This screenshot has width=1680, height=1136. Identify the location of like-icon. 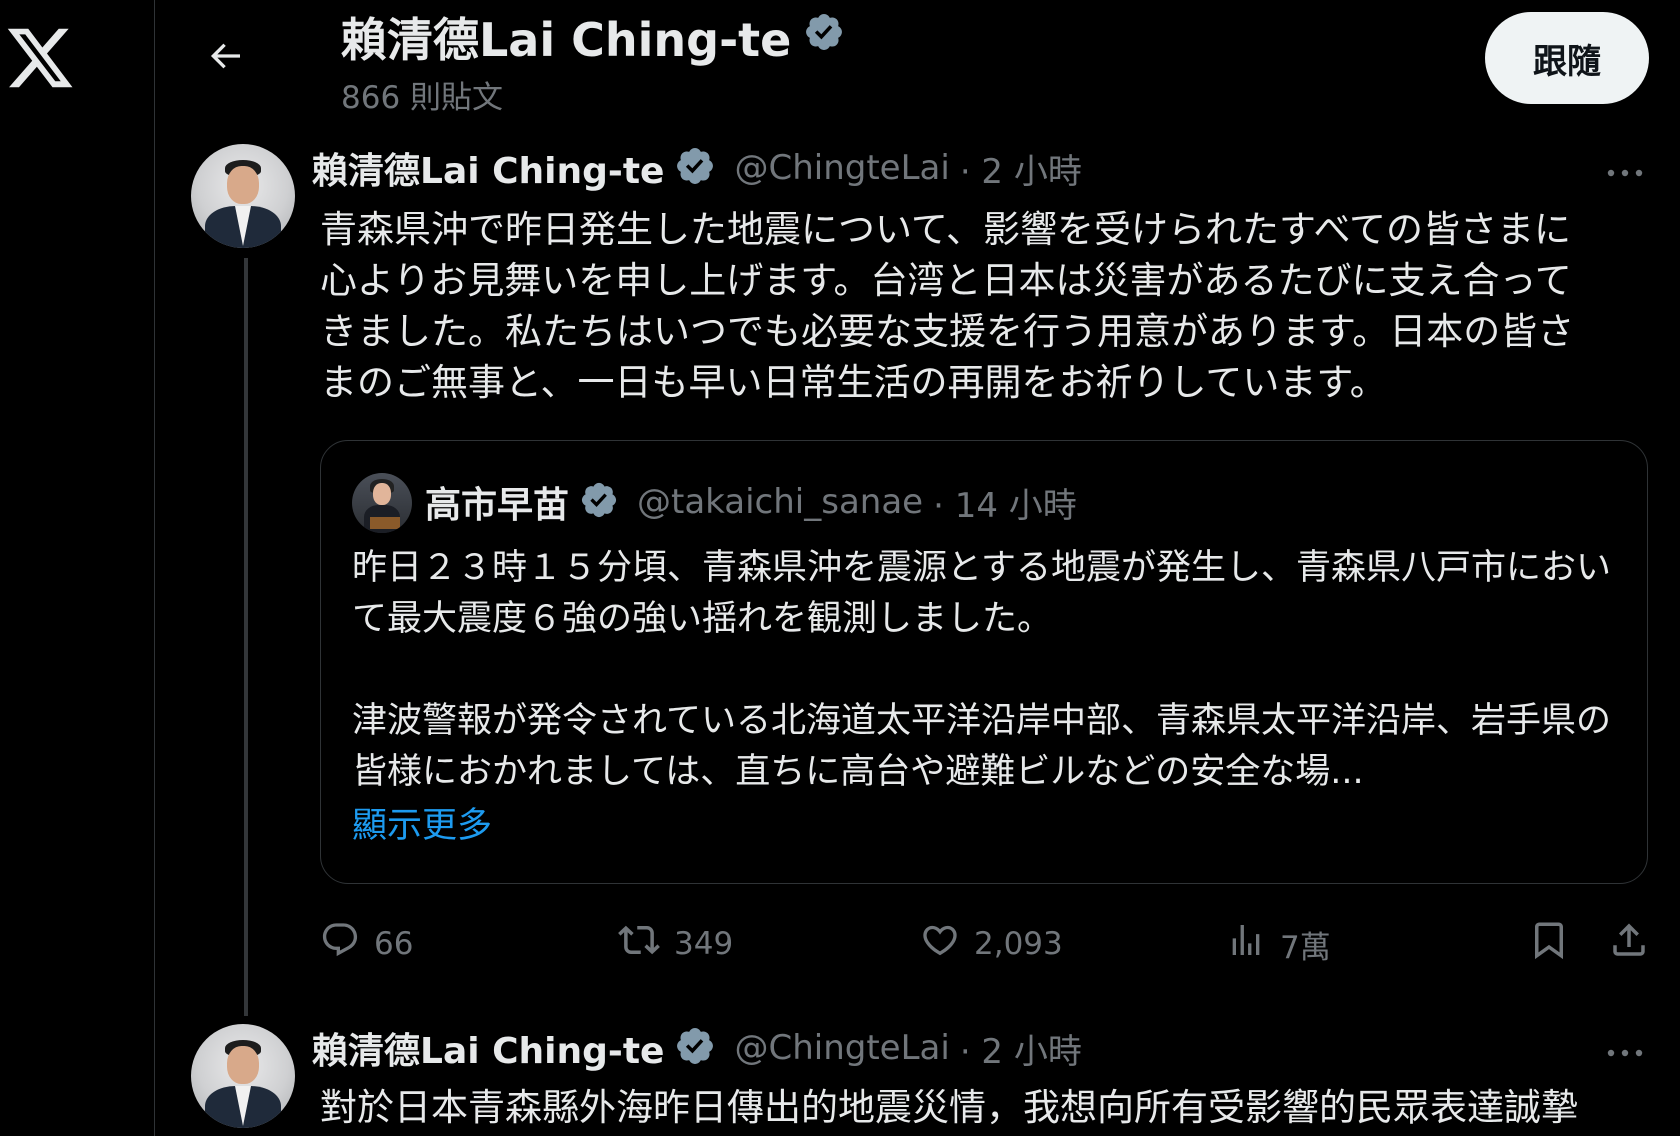
(940, 944).